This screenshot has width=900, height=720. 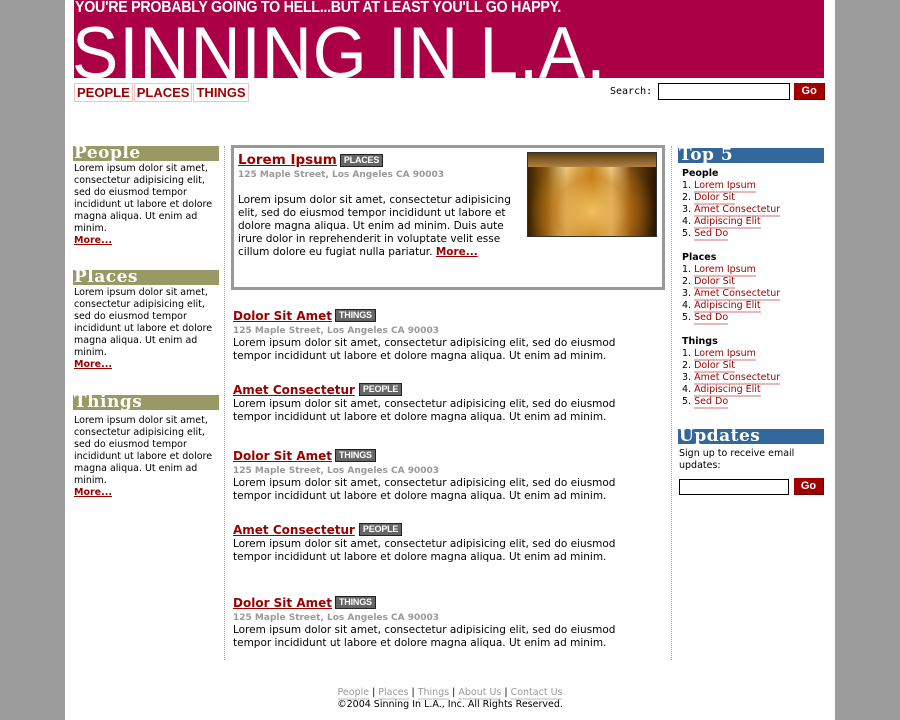 I want to click on featured-title-row: Lorem Ipsum PLACES, so click(x=311, y=160).